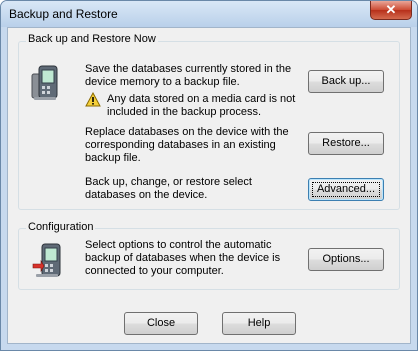  Describe the element at coordinates (259, 323) in the screenshot. I see `help-button: Help` at that location.